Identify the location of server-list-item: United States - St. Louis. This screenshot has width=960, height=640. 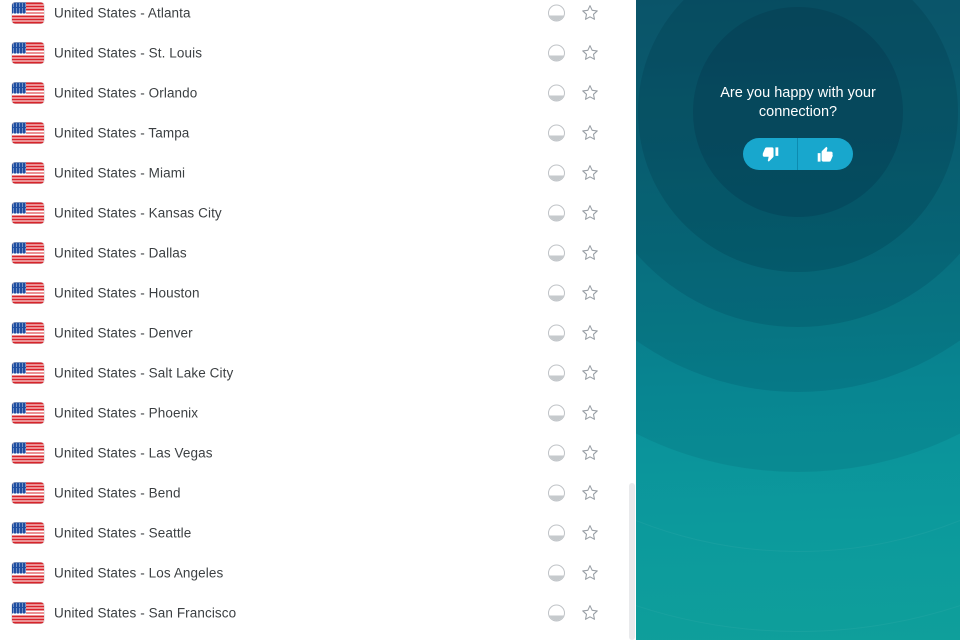
(318, 53).